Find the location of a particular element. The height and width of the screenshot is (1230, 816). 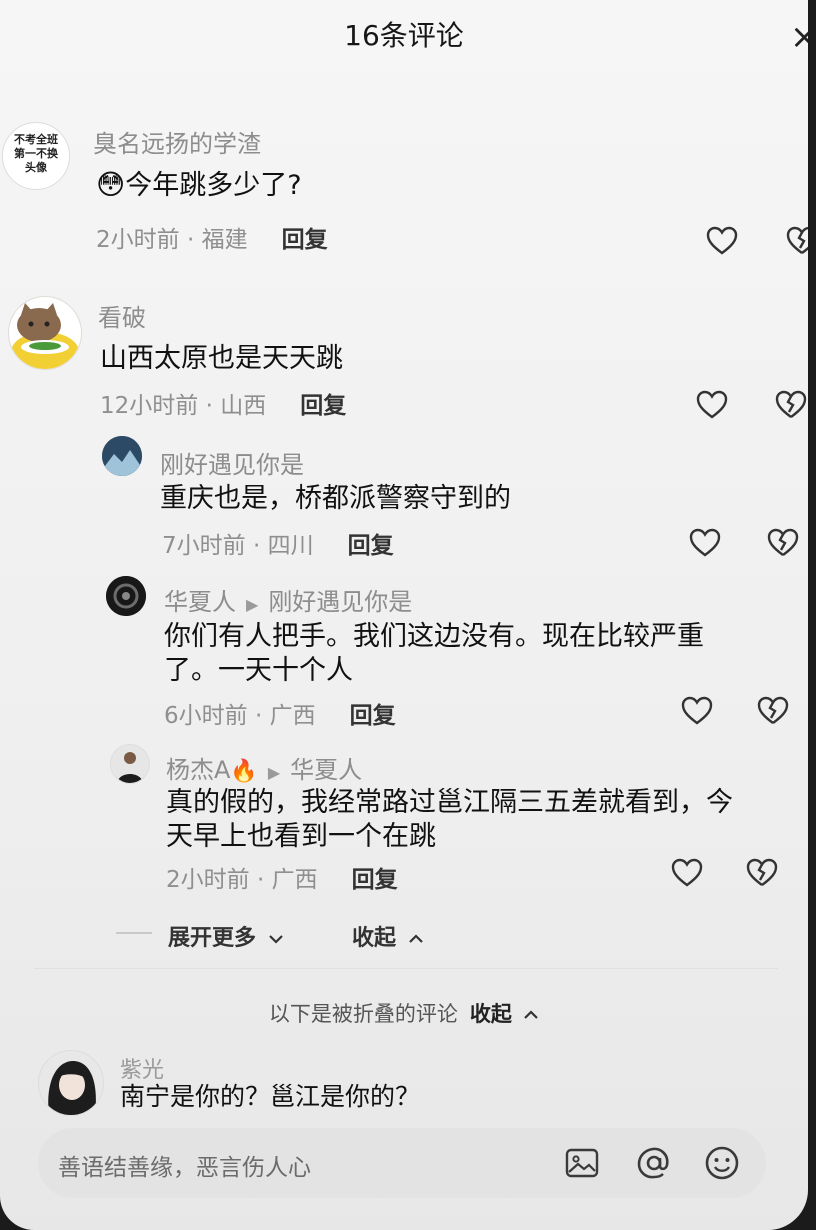

comment-username: 刚好遇见你是 is located at coordinates (232, 462).